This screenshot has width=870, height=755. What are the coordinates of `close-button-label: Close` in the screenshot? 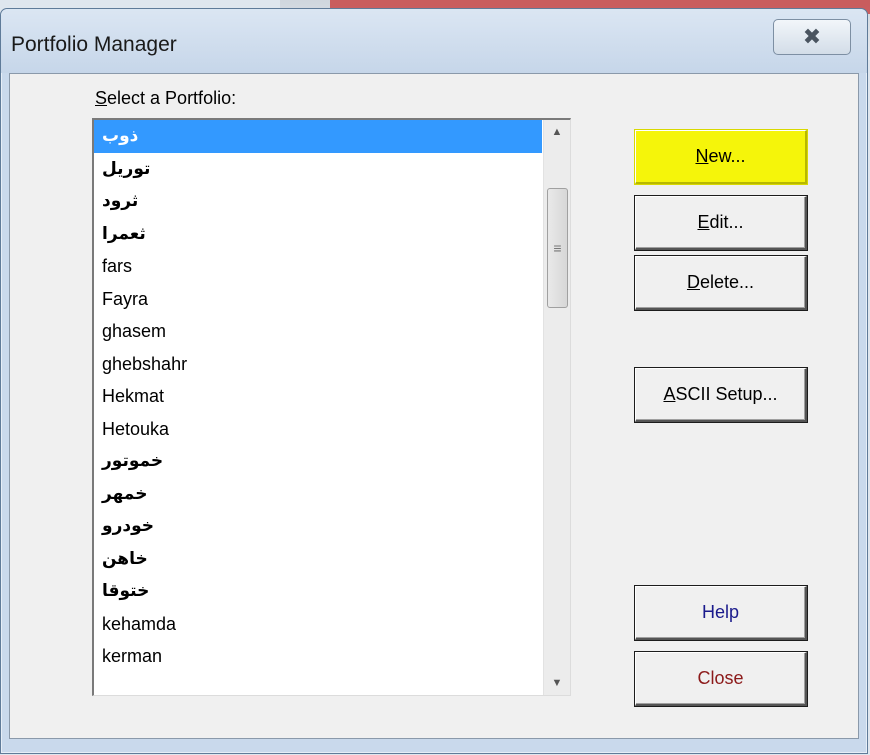 It's located at (720, 678).